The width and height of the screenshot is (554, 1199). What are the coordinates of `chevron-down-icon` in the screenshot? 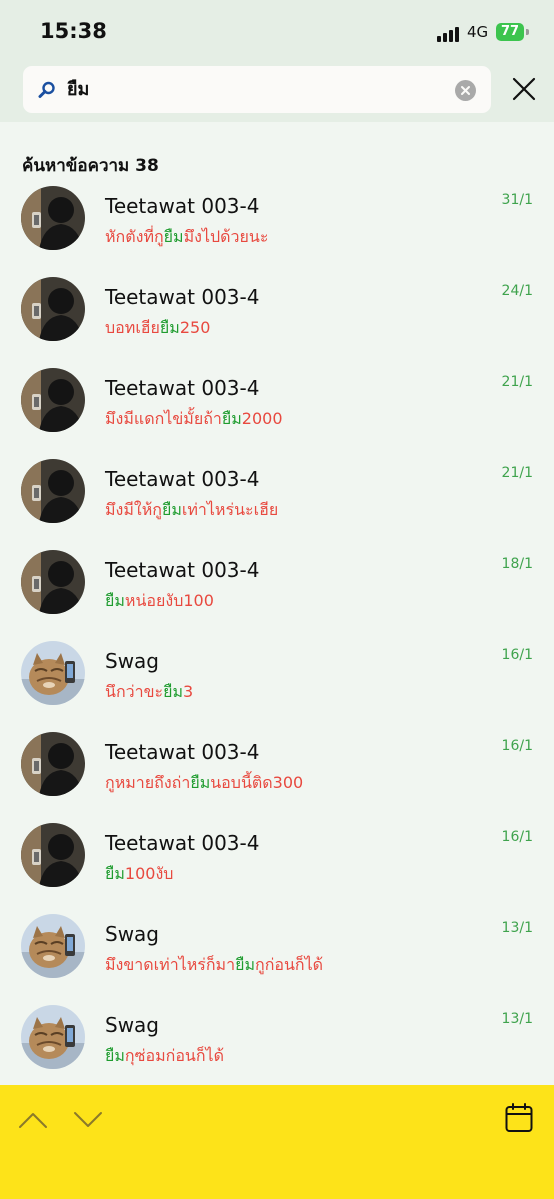 It's located at (88, 1120).